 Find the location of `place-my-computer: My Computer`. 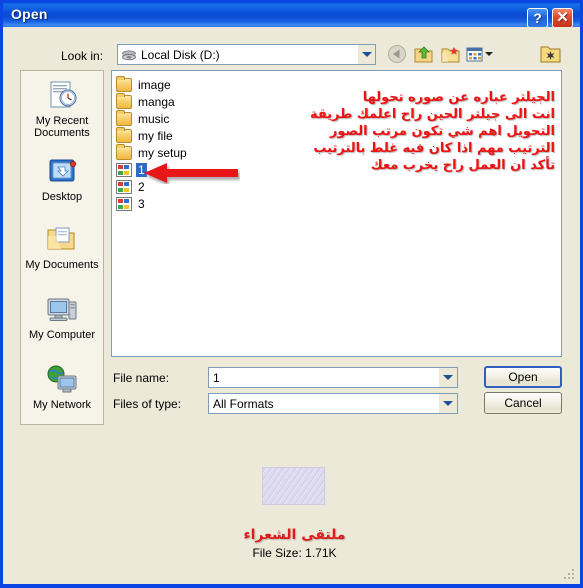

place-my-computer: My Computer is located at coordinates (62, 317).